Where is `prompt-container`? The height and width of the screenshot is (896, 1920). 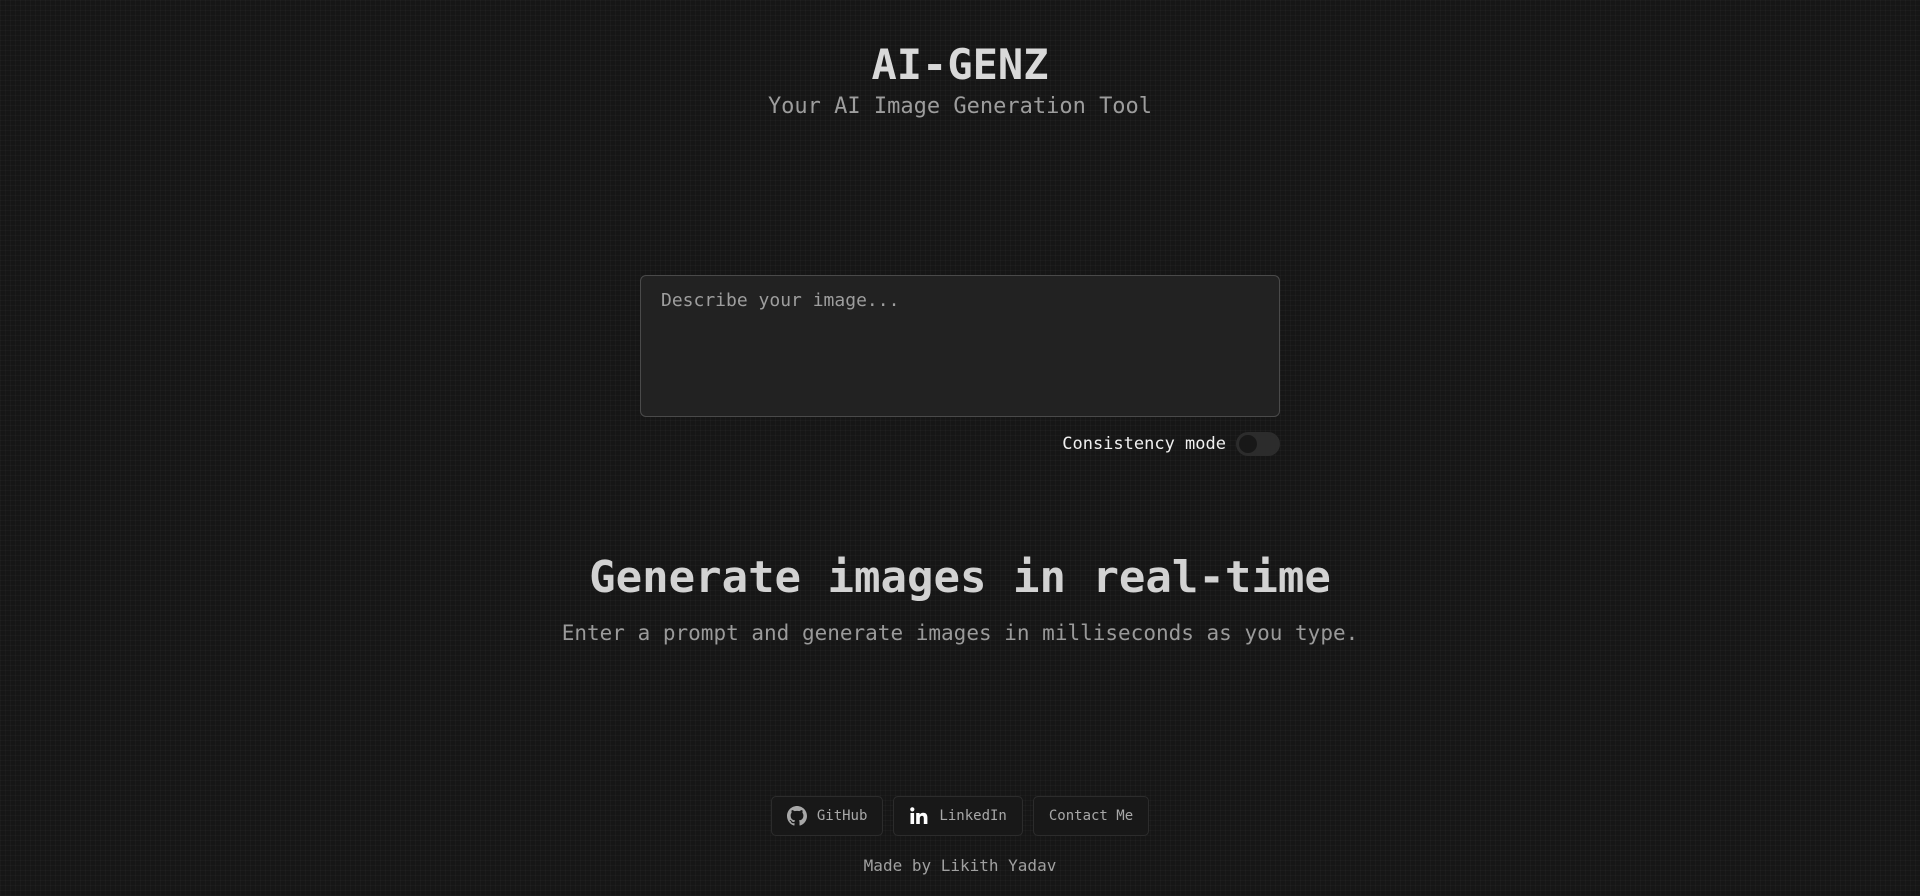 prompt-container is located at coordinates (960, 348).